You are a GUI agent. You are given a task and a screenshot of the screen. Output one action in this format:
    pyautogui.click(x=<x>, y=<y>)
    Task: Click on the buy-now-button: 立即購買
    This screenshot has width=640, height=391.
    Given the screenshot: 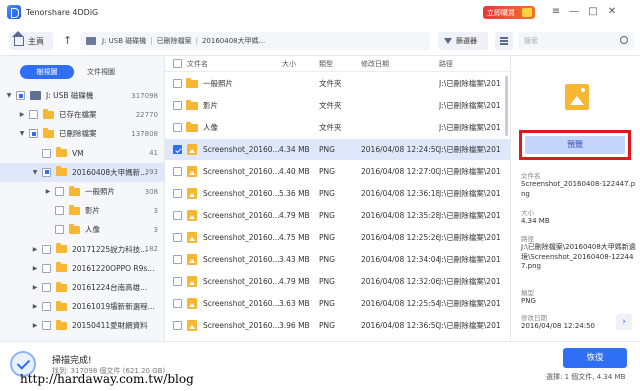 What is the action you would take?
    pyautogui.click(x=509, y=12)
    